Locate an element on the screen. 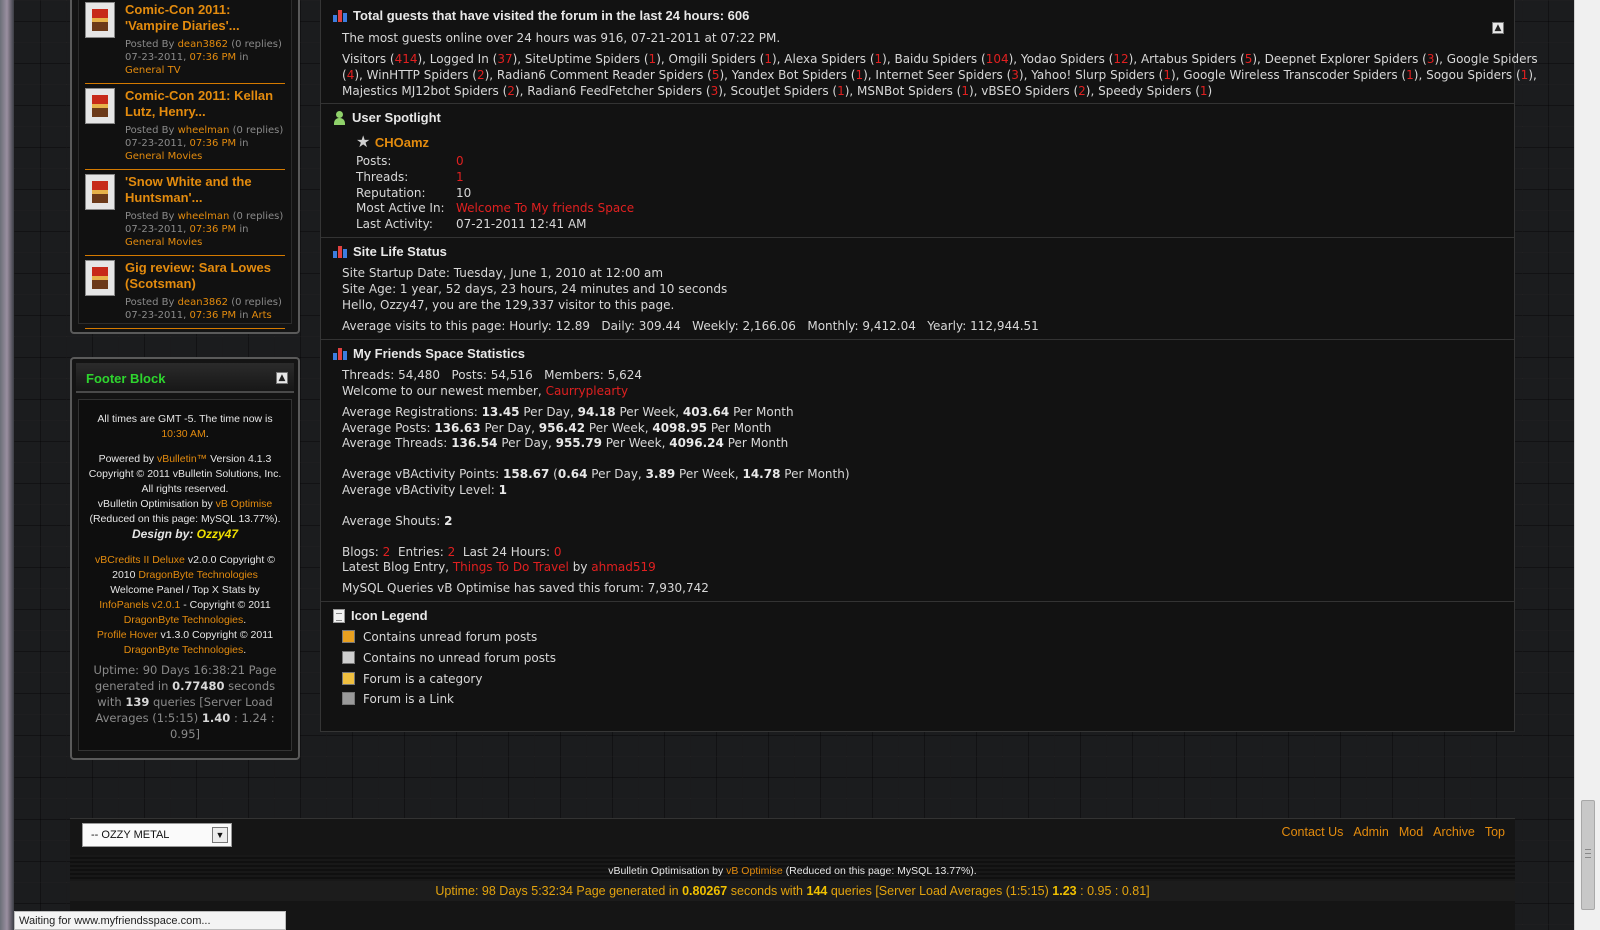 The width and height of the screenshot is (1600, 930). star-icon: ★ is located at coordinates (363, 141).